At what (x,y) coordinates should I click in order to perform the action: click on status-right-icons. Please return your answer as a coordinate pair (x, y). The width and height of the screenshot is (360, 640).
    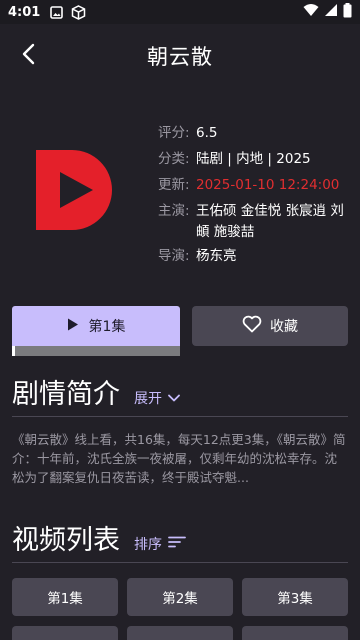
    Looking at the image, I should click on (327, 12).